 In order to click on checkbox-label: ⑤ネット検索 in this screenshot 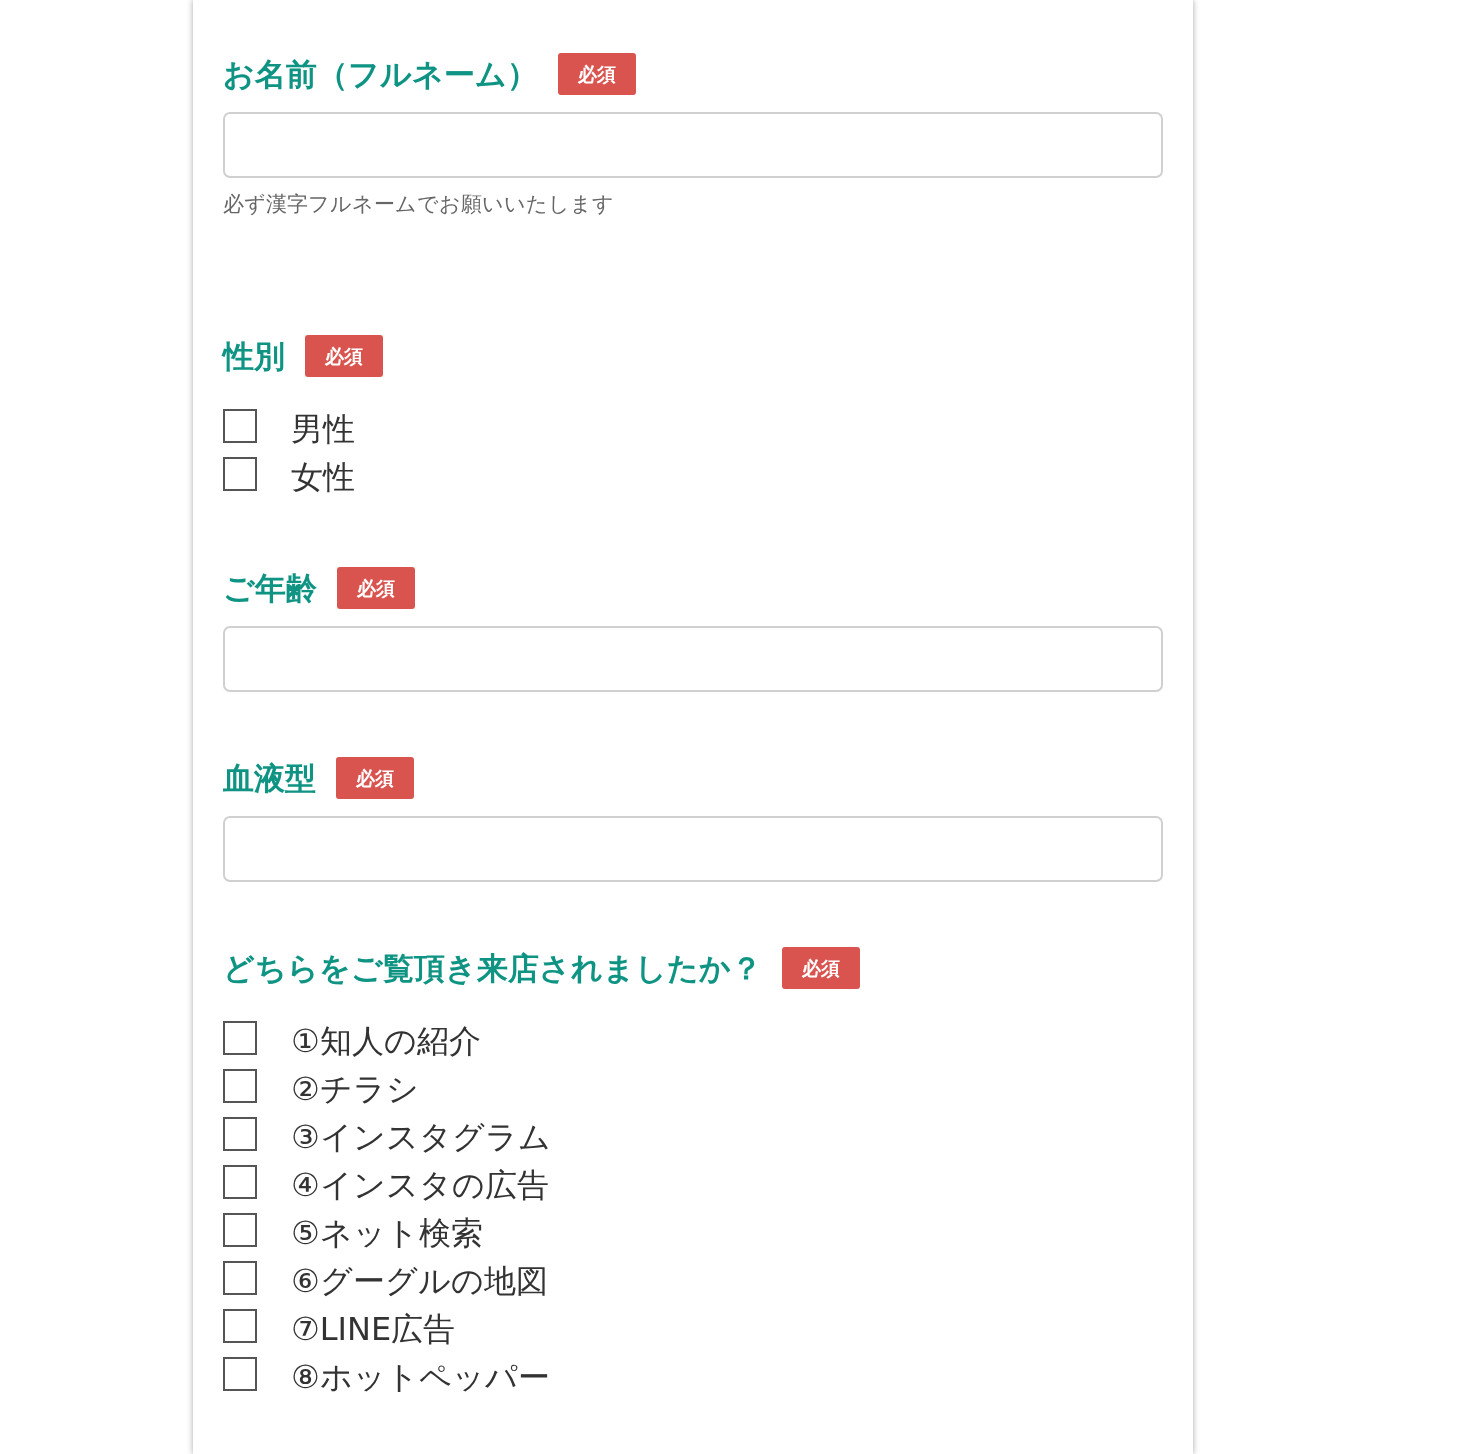, I will do `click(387, 1234)`.